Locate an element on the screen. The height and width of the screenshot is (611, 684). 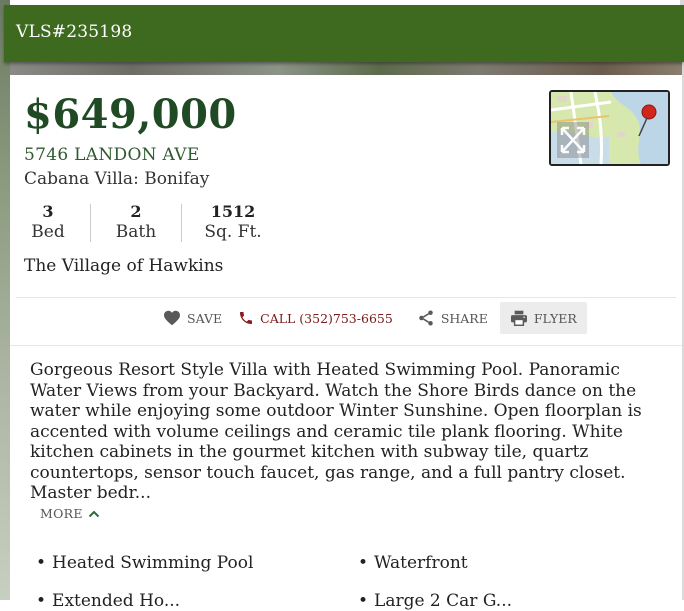
listing-header-bar: VLS#235198 is located at coordinates (344, 33).